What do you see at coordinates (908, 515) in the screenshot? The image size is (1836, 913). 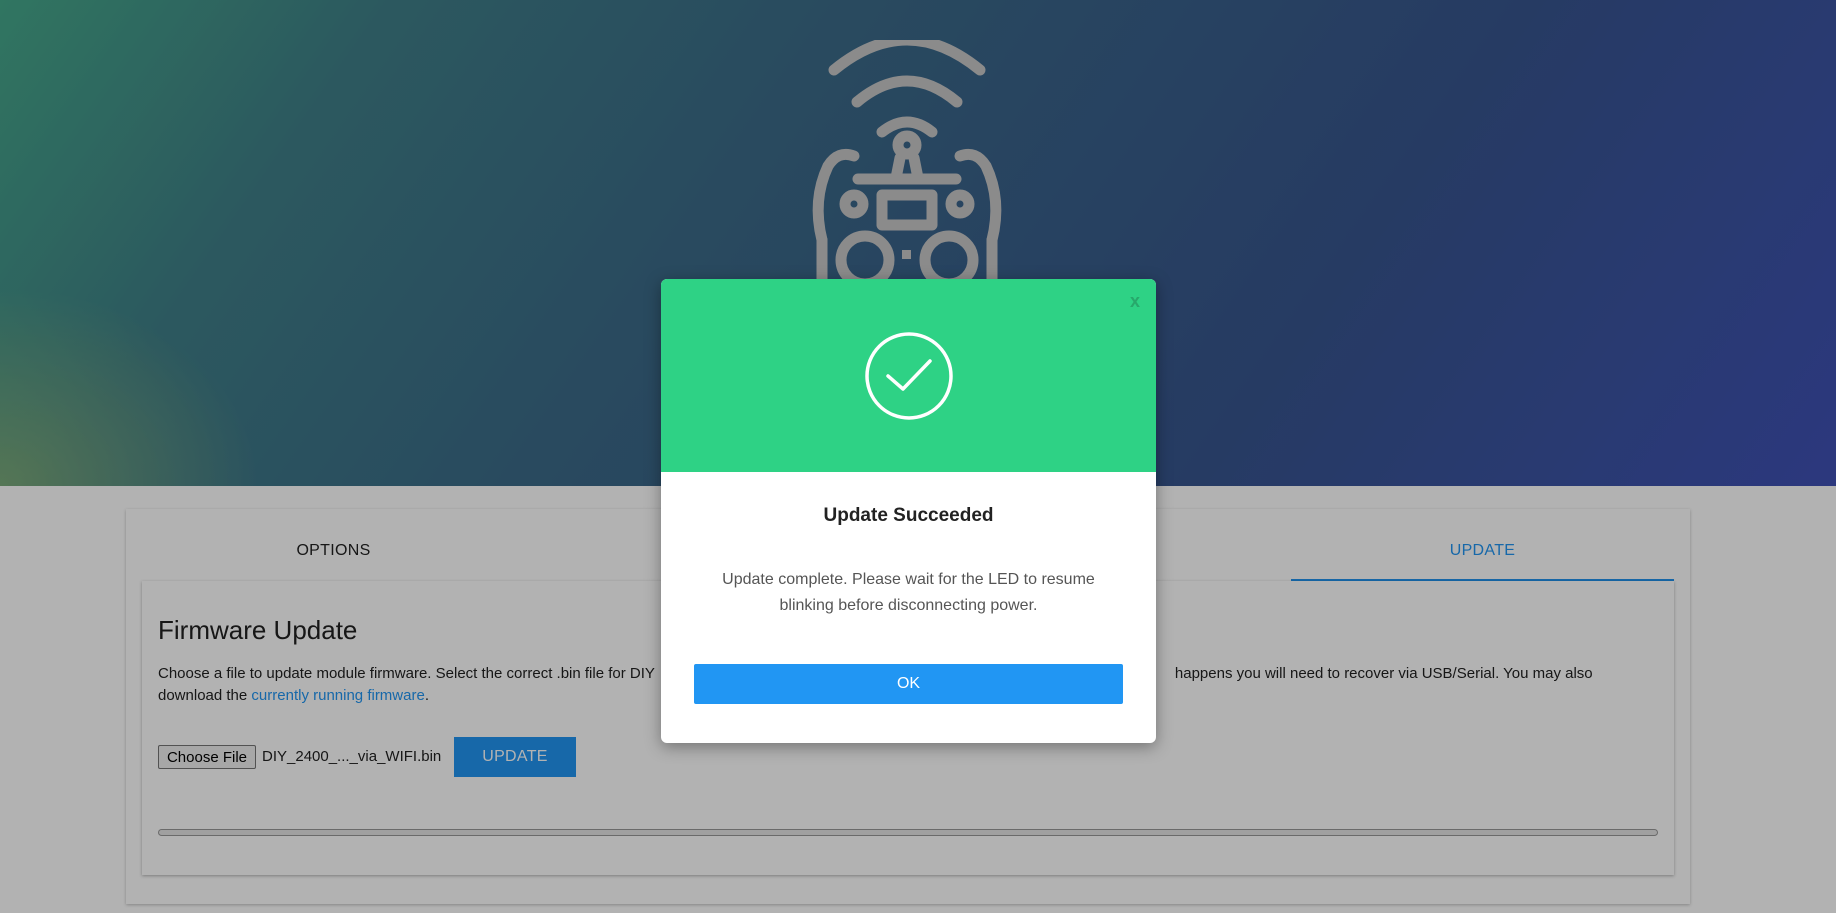 I see `dialog-title: Update Succeeded` at bounding box center [908, 515].